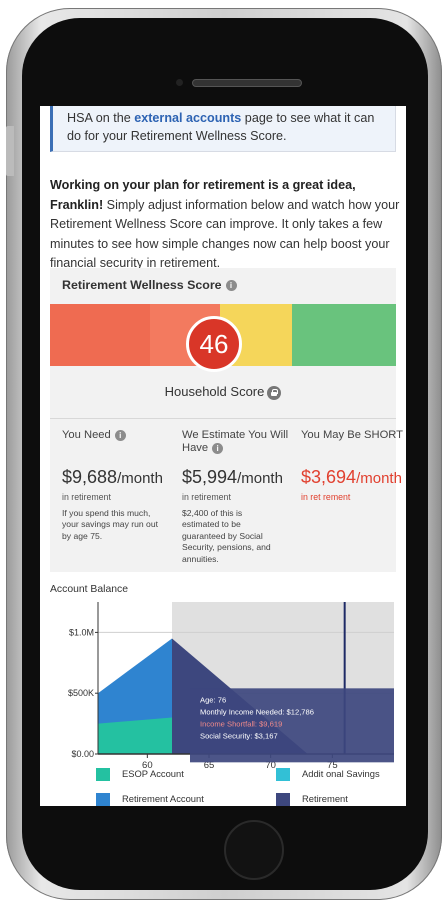 The image size is (447, 907). I want to click on you-need-sub: in retirement, so click(86, 497).